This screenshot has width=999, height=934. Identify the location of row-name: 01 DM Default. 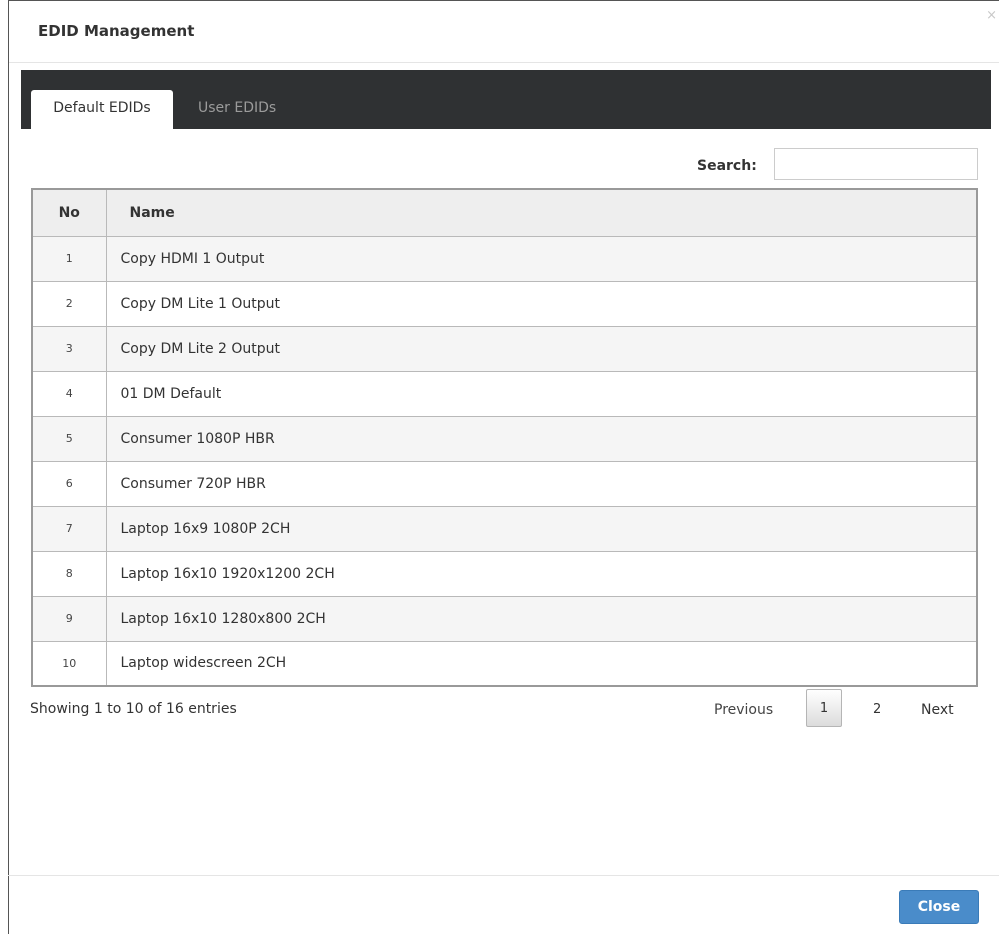
(541, 393).